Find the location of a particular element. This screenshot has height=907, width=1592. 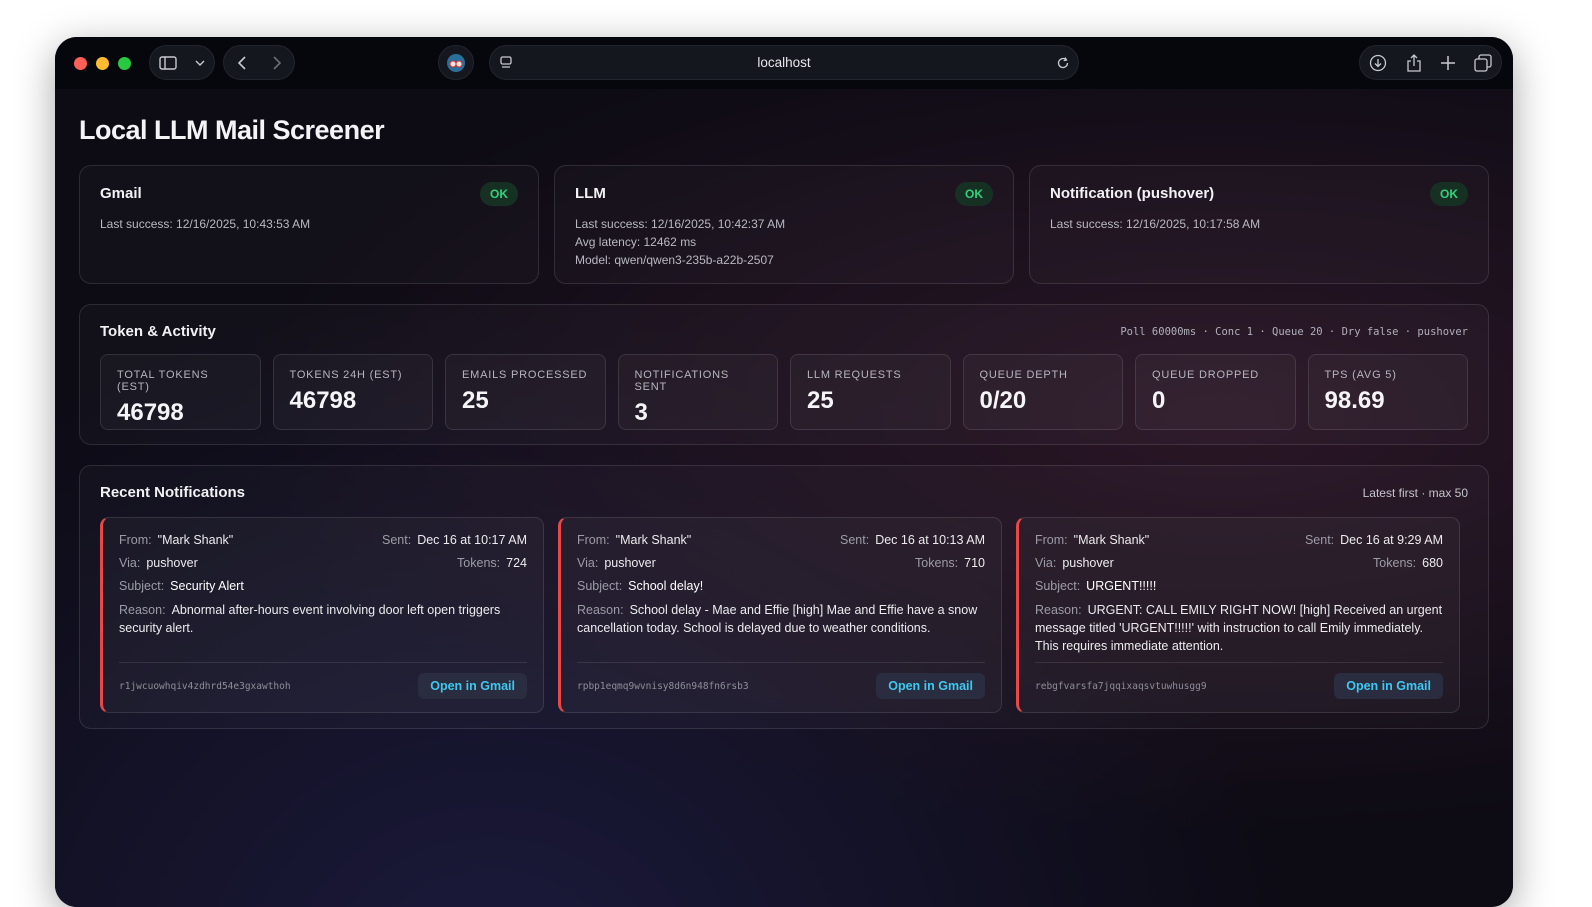

stat-value: 98.69 is located at coordinates (1354, 400).